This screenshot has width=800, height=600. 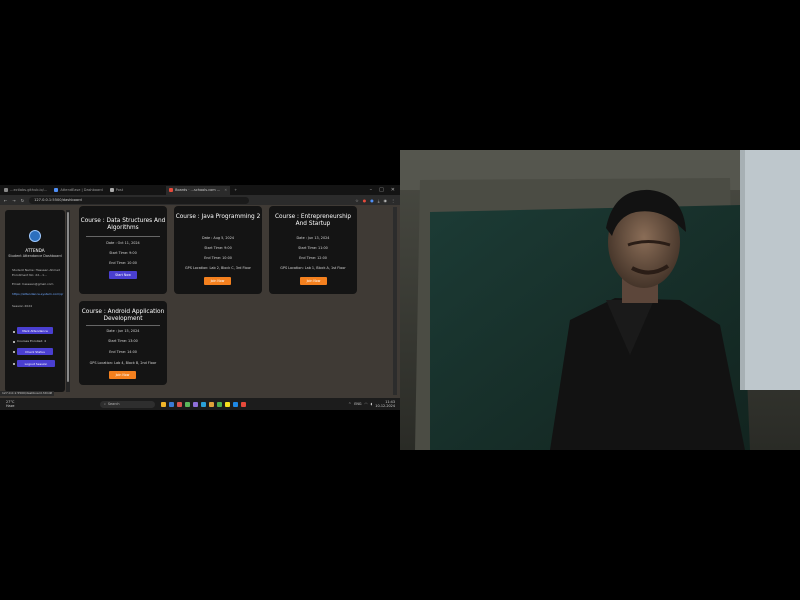 What do you see at coordinates (357, 404) in the screenshot?
I see `language-indicator: ENG` at bounding box center [357, 404].